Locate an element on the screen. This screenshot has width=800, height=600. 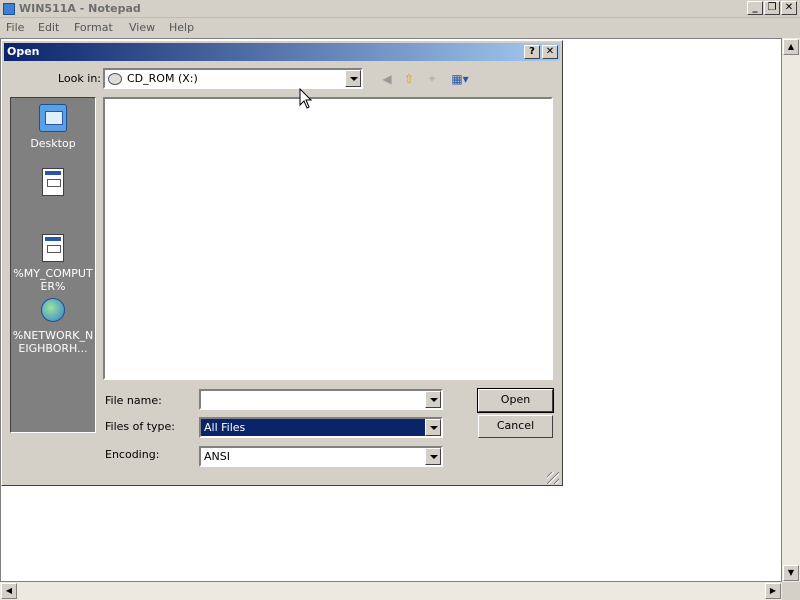
dialog-title: Open is located at coordinates (23, 51).